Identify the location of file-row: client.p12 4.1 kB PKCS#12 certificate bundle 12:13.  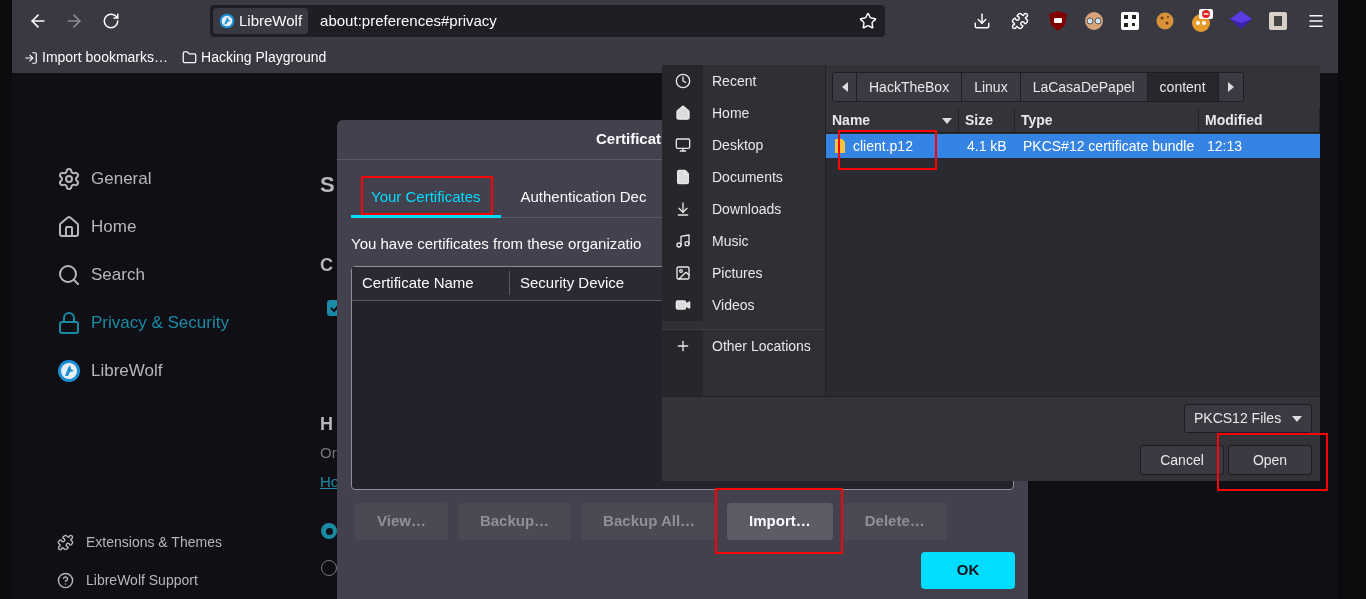
(1073, 146).